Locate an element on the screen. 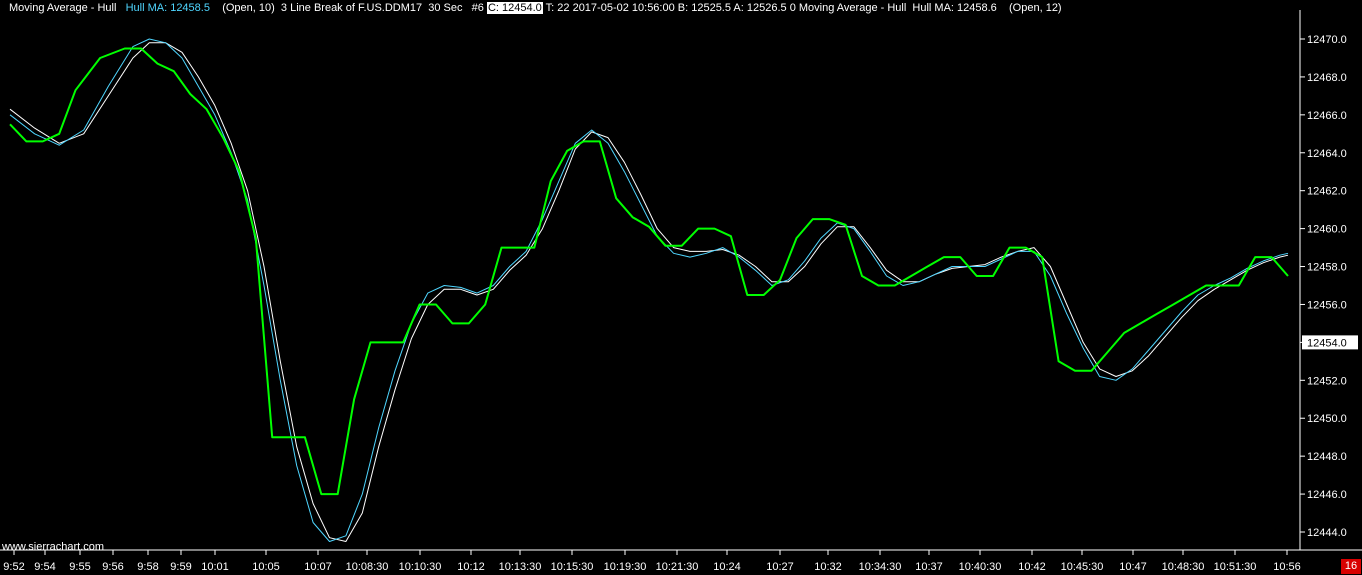  x-tick-label: 10:34:30 is located at coordinates (880, 567).